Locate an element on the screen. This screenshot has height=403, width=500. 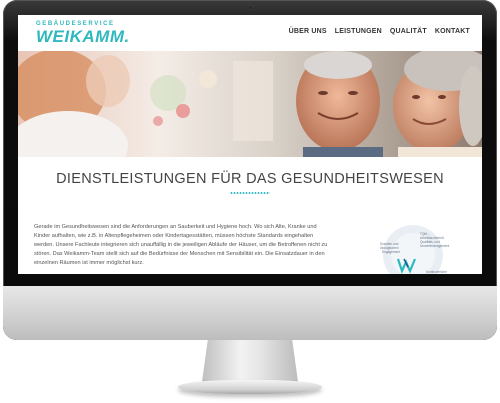
monitor-base is located at coordinates (250, 387).